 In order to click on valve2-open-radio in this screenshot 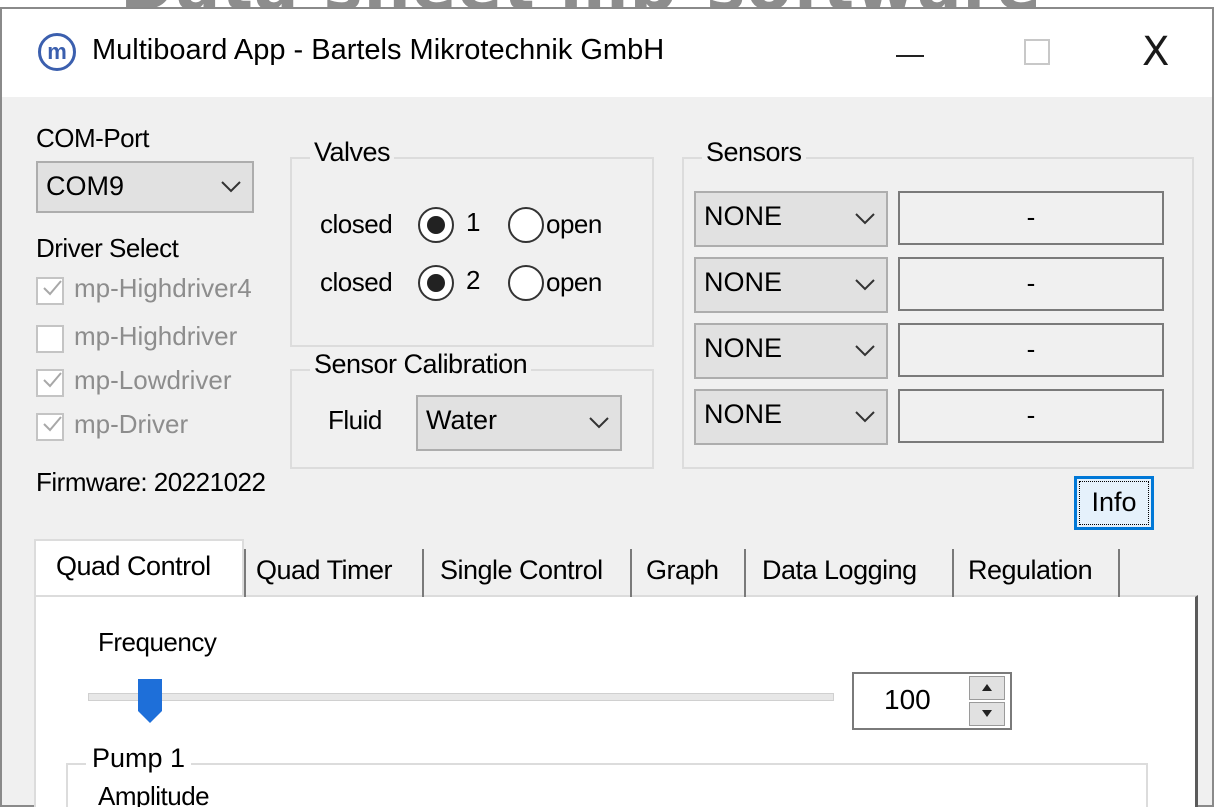, I will do `click(526, 283)`.